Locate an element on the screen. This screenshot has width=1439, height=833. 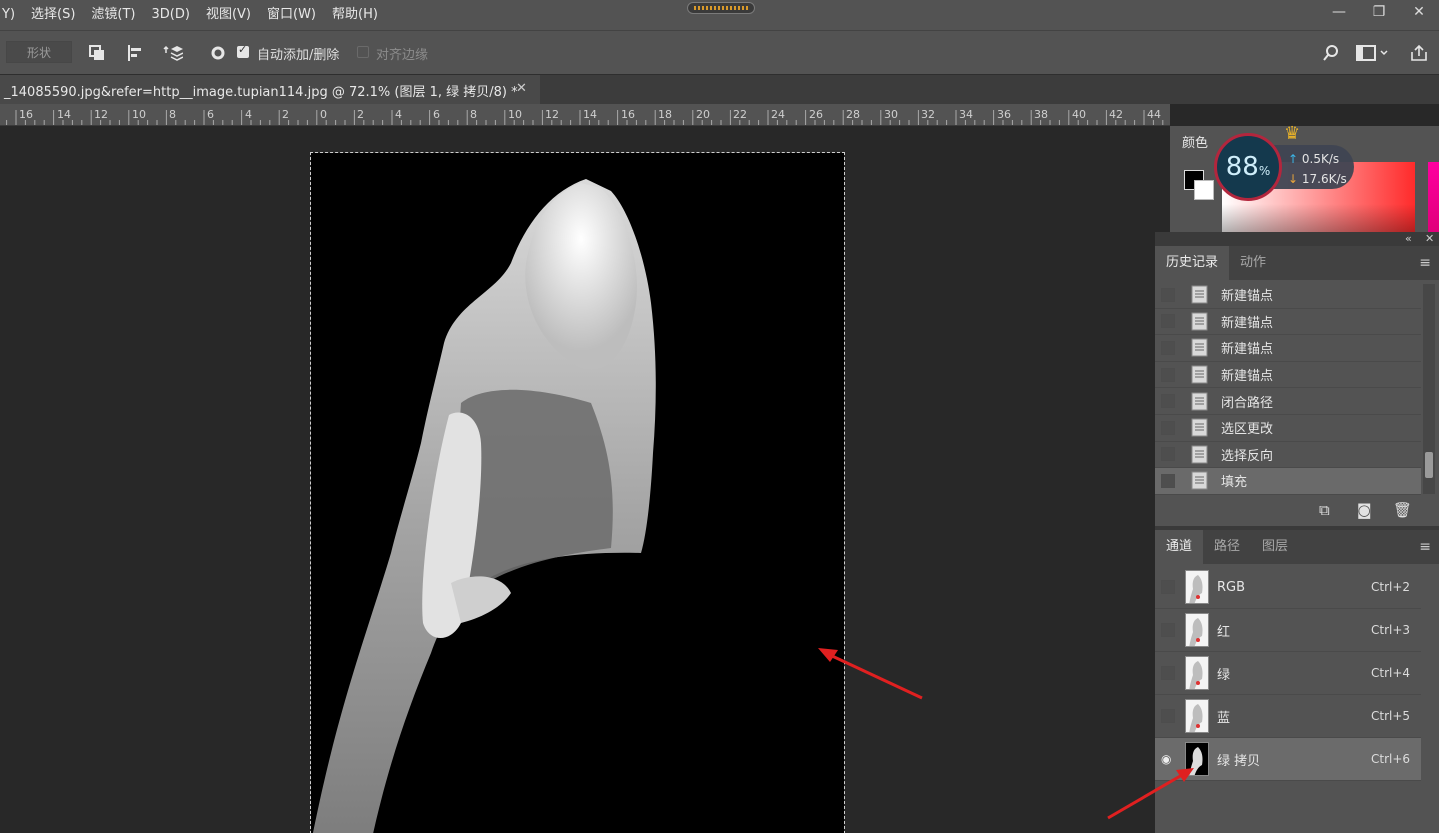
background-color-swatch is located at coordinates (1204, 190).